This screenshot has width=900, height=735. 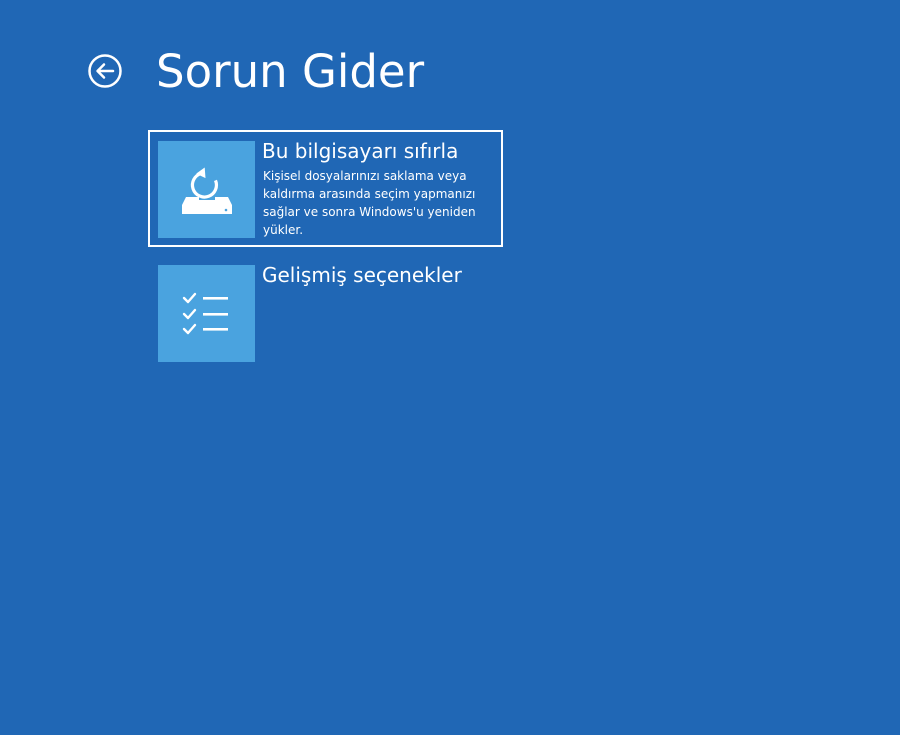 What do you see at coordinates (360, 151) in the screenshot?
I see `reset-pc-title: Bu bilgisayarı sıfırla` at bounding box center [360, 151].